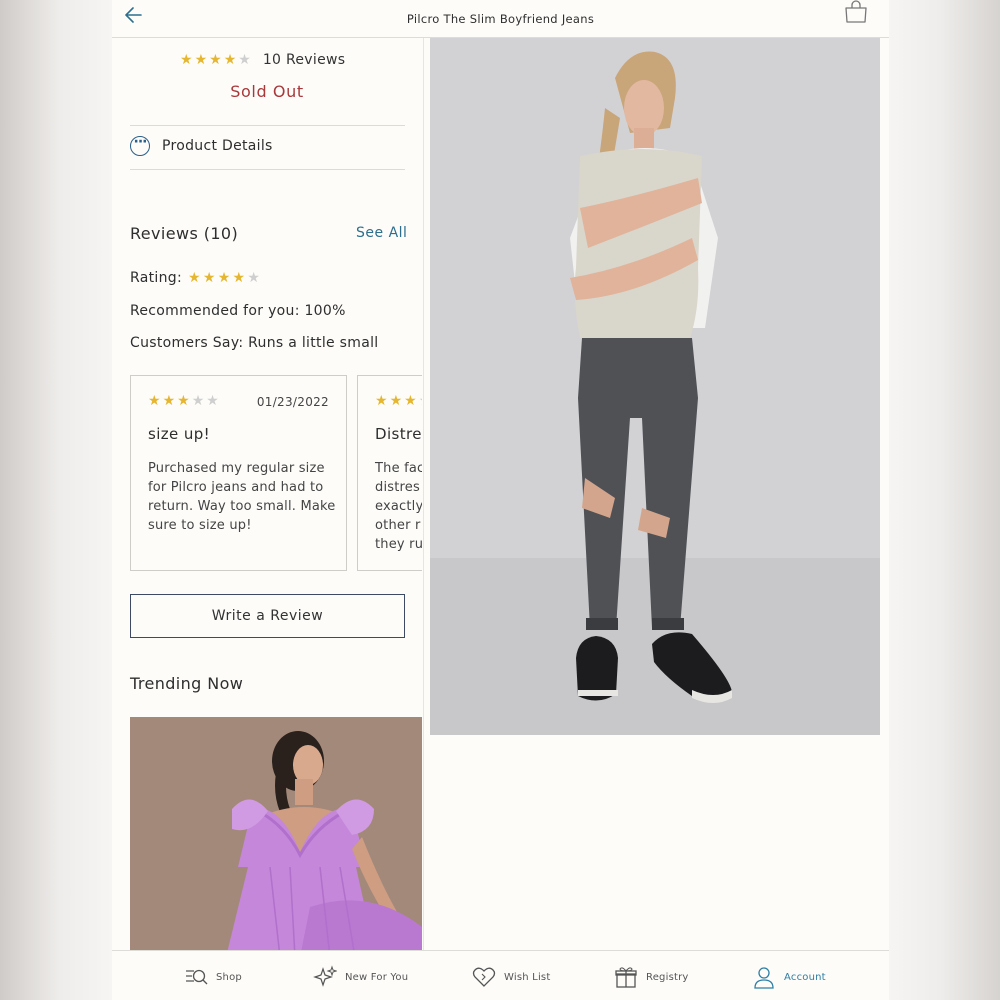  What do you see at coordinates (254, 343) in the screenshot?
I see `customers-say-text: Customers Say: Runs a little small` at bounding box center [254, 343].